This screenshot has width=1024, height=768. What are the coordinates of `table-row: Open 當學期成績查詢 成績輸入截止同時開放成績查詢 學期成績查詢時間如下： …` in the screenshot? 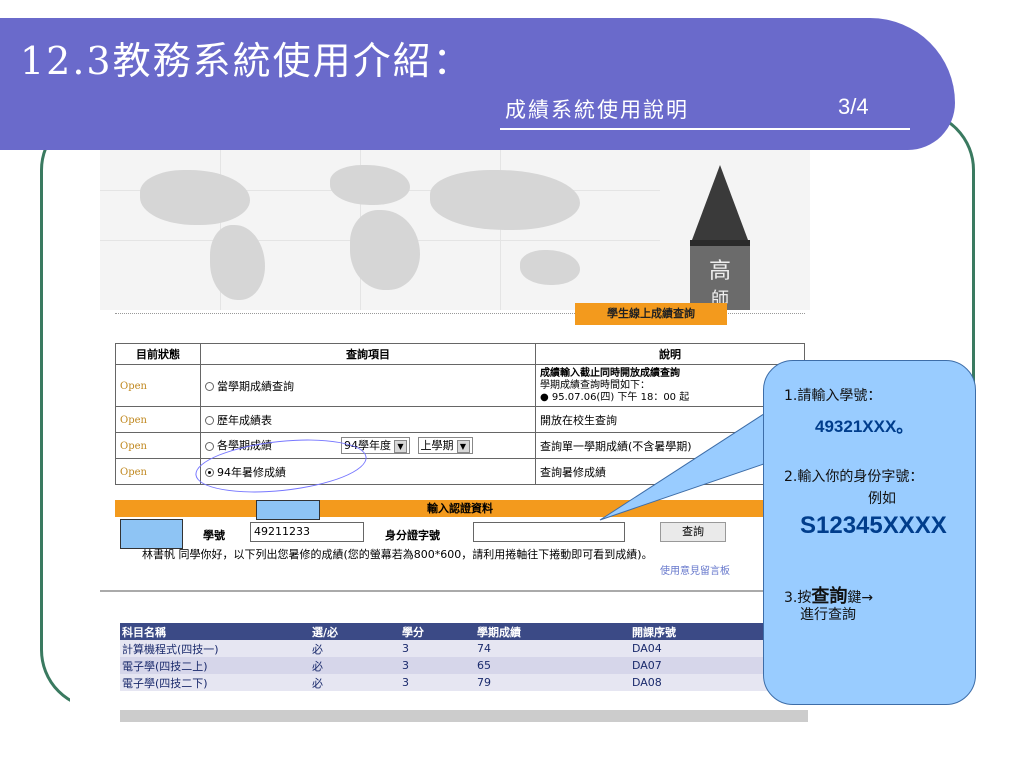 It's located at (460, 385).